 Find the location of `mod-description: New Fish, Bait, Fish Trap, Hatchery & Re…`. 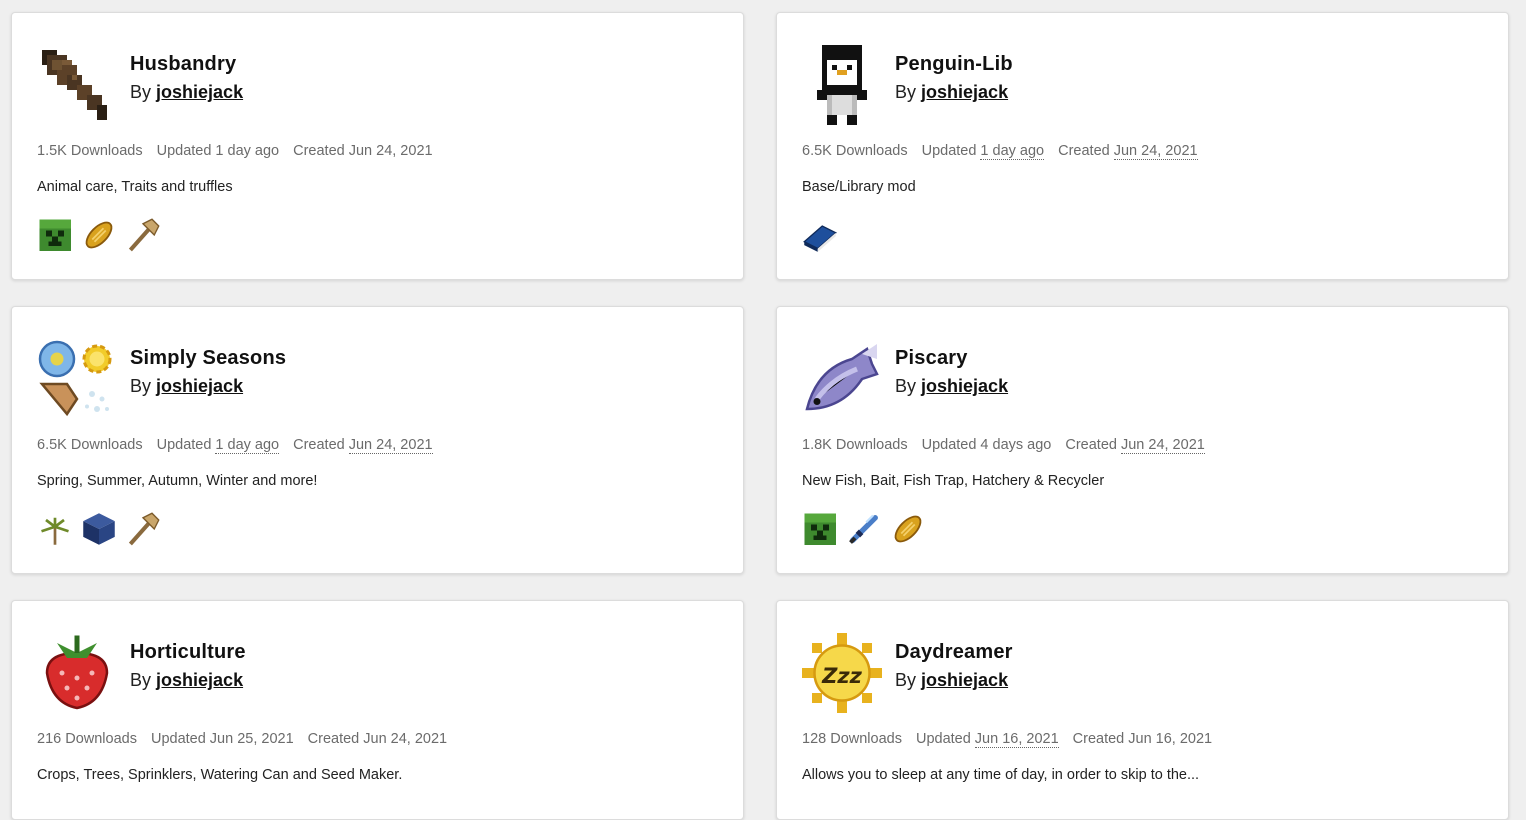

mod-description: New Fish, Bait, Fish Trap, Hatchery & Re… is located at coordinates (953, 481).